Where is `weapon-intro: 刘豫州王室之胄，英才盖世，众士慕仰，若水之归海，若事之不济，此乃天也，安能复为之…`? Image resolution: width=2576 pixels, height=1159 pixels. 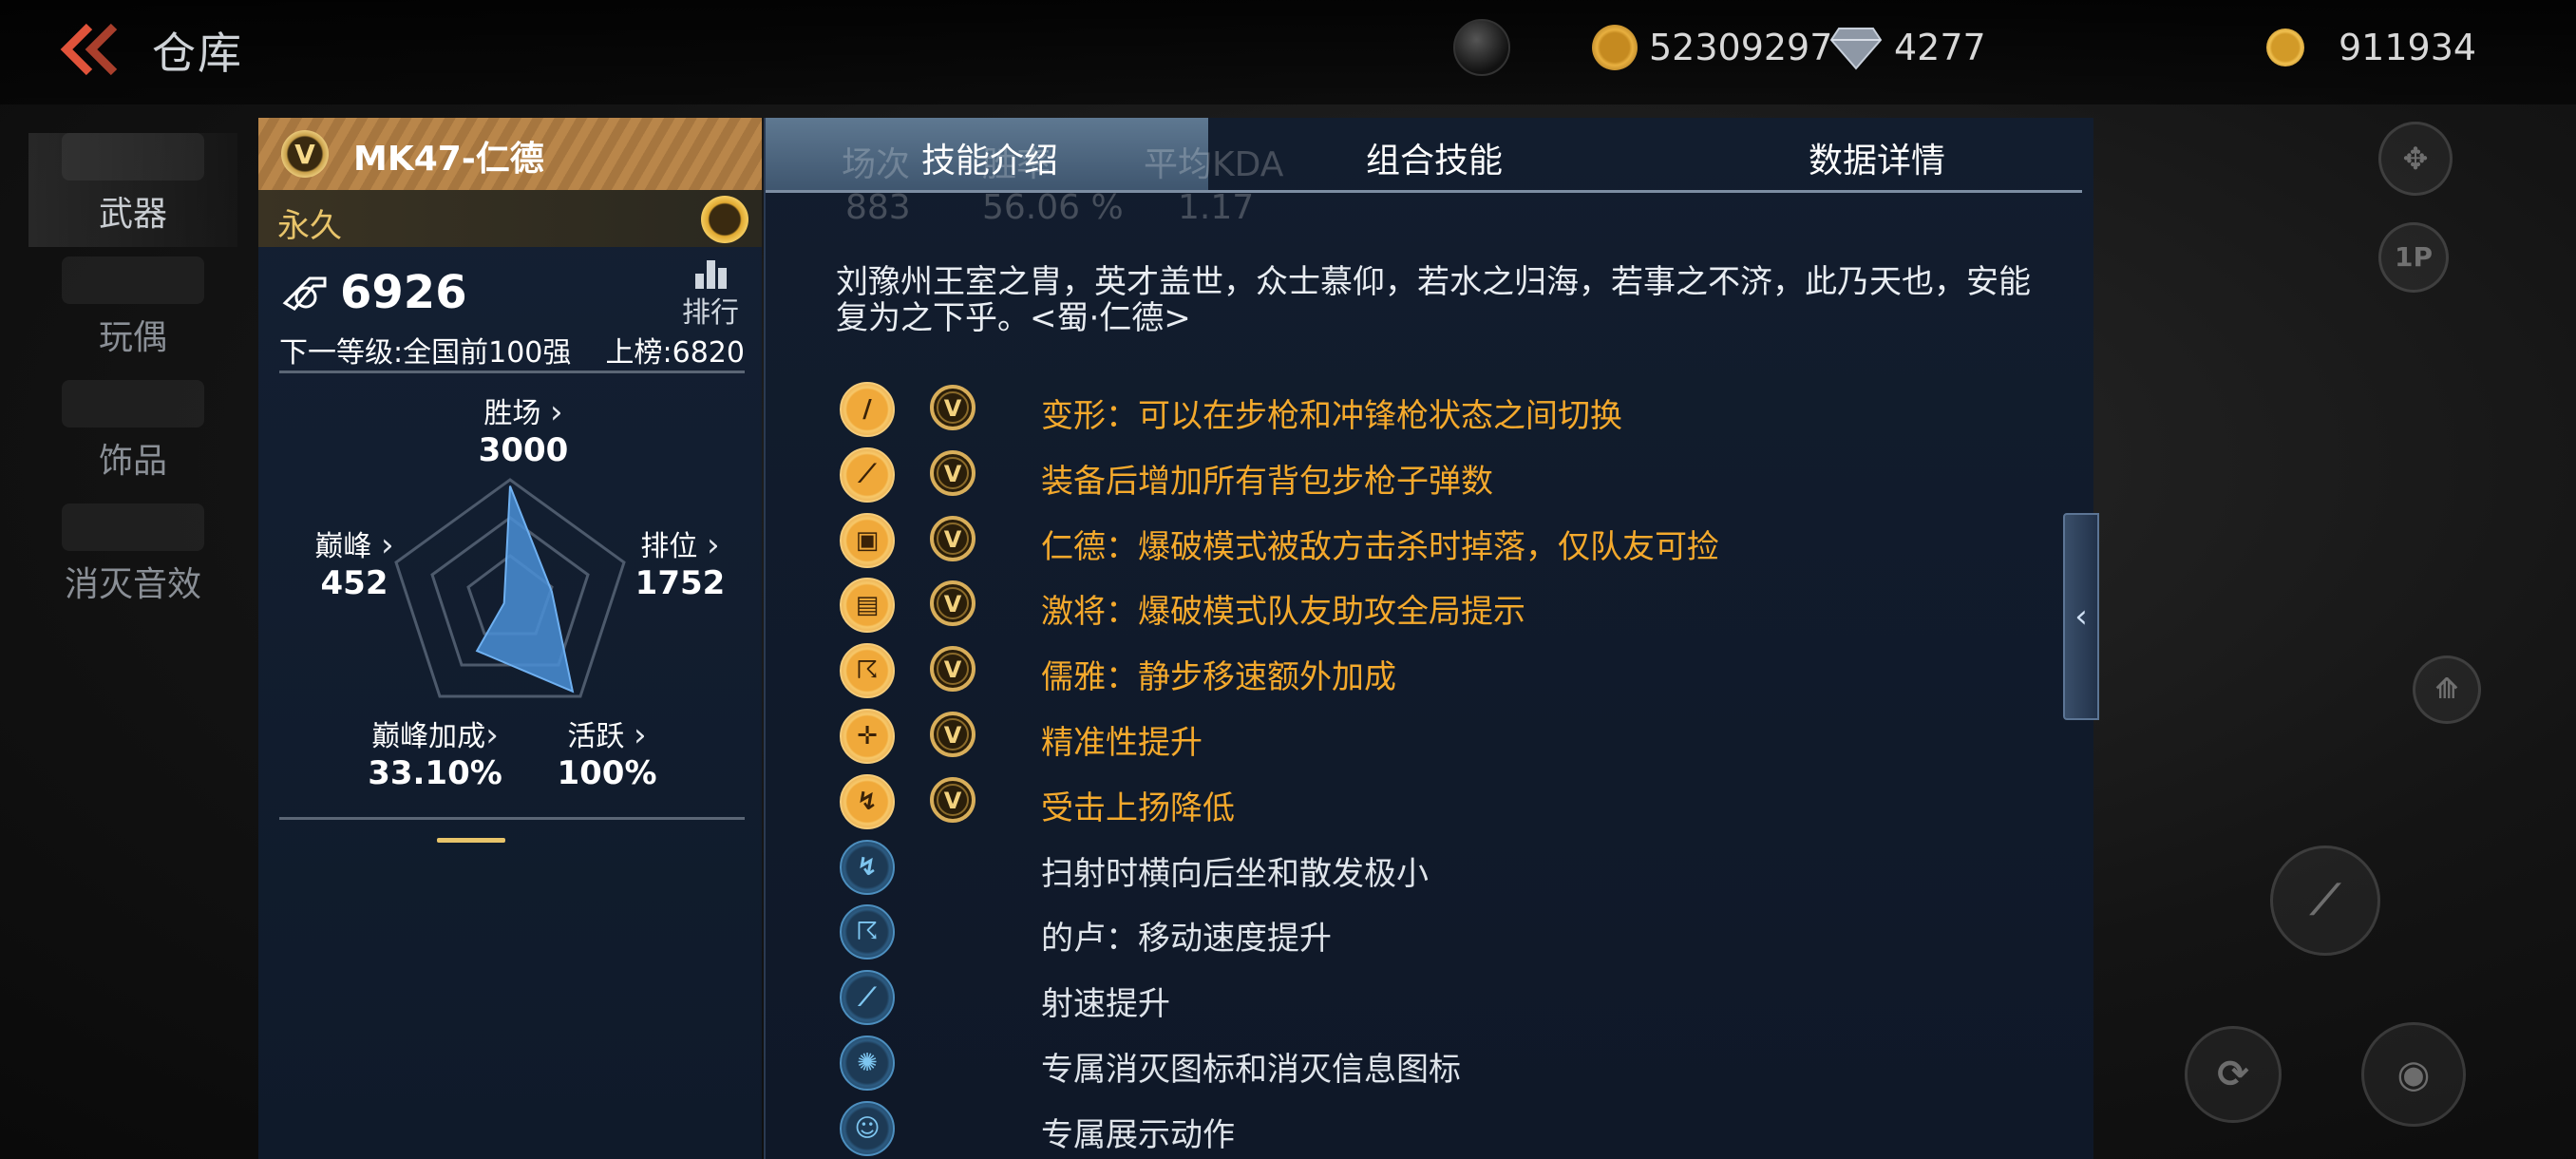 weapon-intro: 刘豫州王室之胄，英才盖世，众士慕仰，若水之归海，若事之不济，此乃天也，安能复为之… is located at coordinates (1433, 300).